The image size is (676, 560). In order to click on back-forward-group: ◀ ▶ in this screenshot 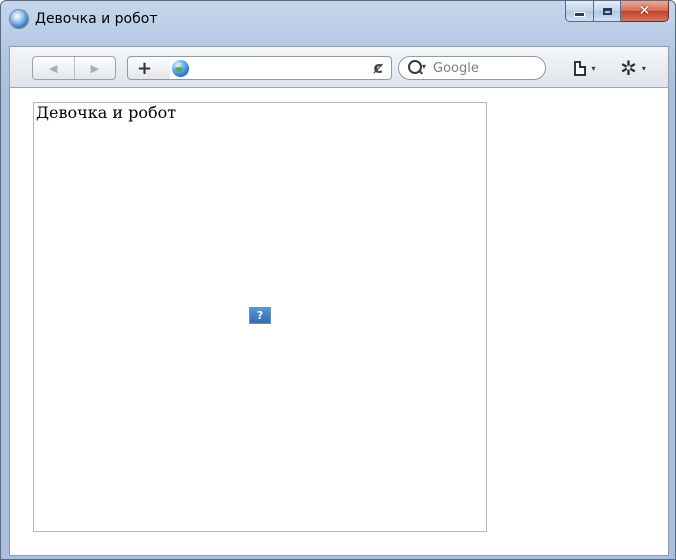, I will do `click(74, 68)`.